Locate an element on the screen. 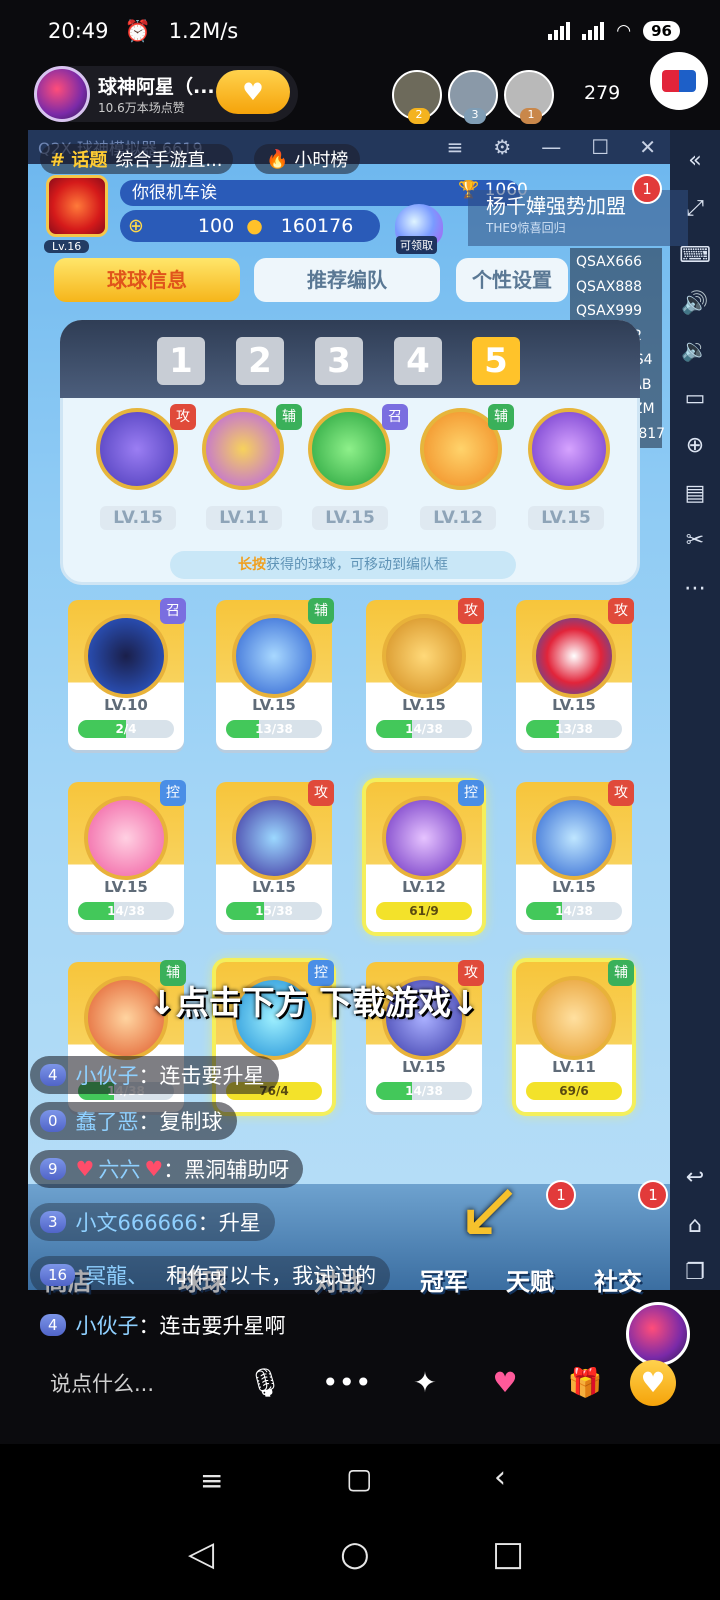 The height and width of the screenshot is (1600, 720). chat-username: 六六 is located at coordinates (119, 1169).